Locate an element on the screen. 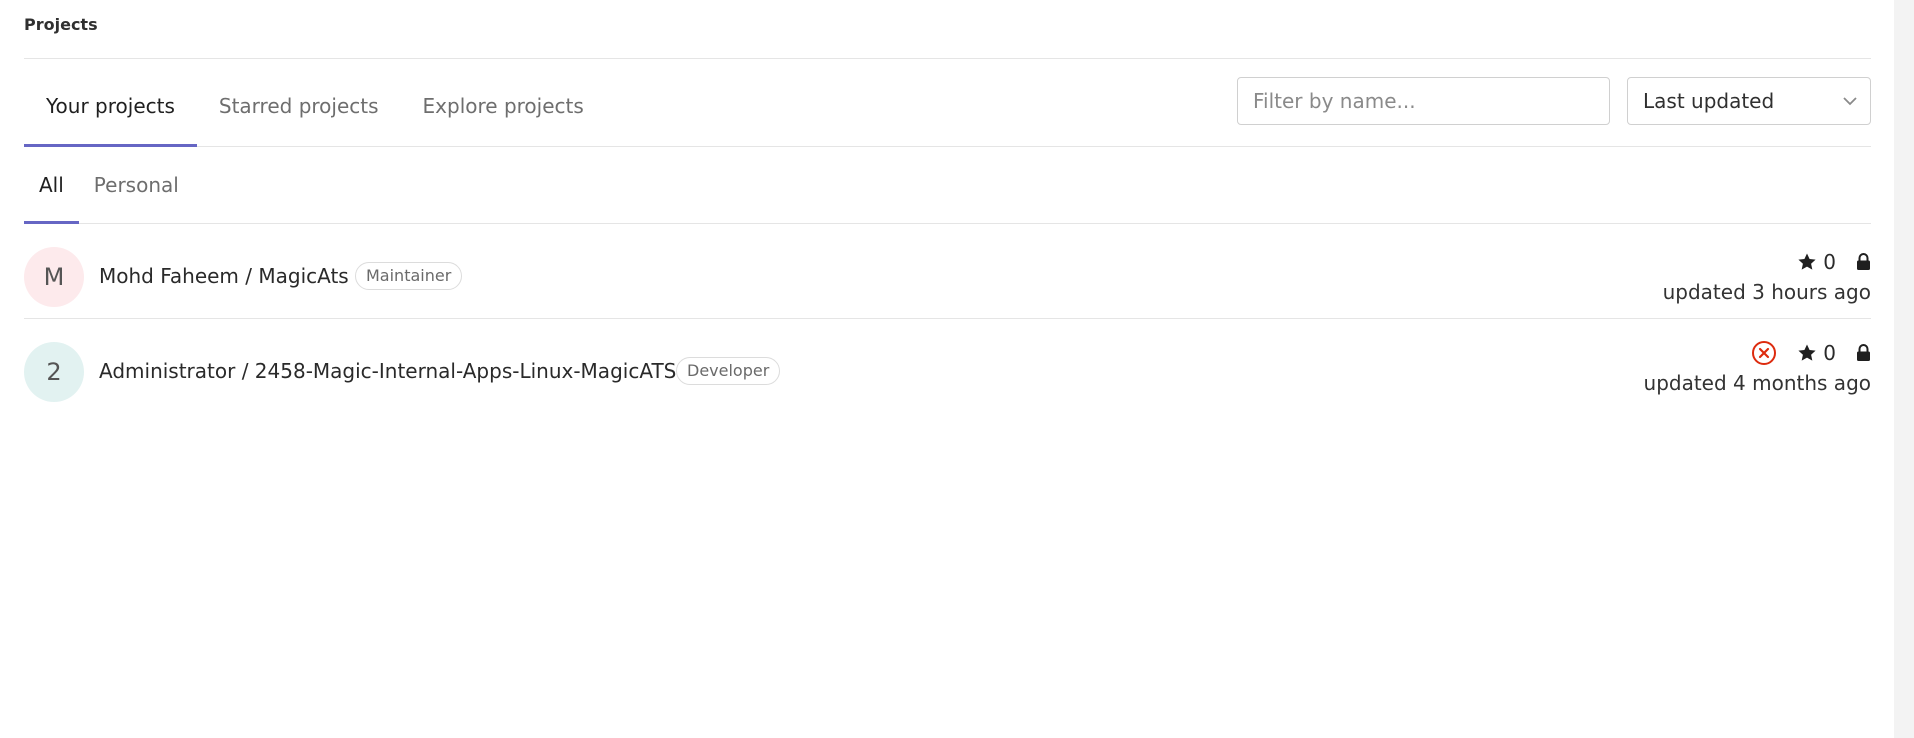 The image size is (1914, 738). pipeline-failed-icon is located at coordinates (1764, 353).